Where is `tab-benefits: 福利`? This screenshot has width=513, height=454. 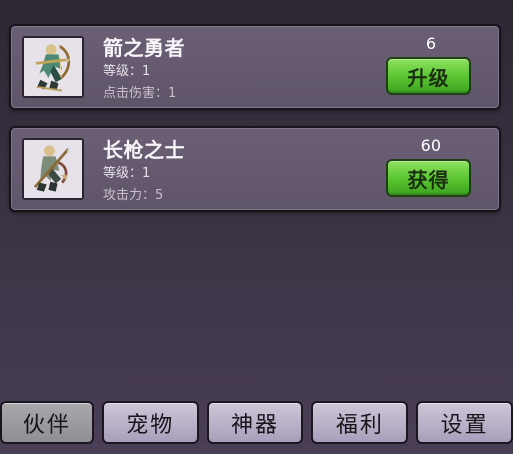
tab-benefits: 福利 is located at coordinates (360, 422).